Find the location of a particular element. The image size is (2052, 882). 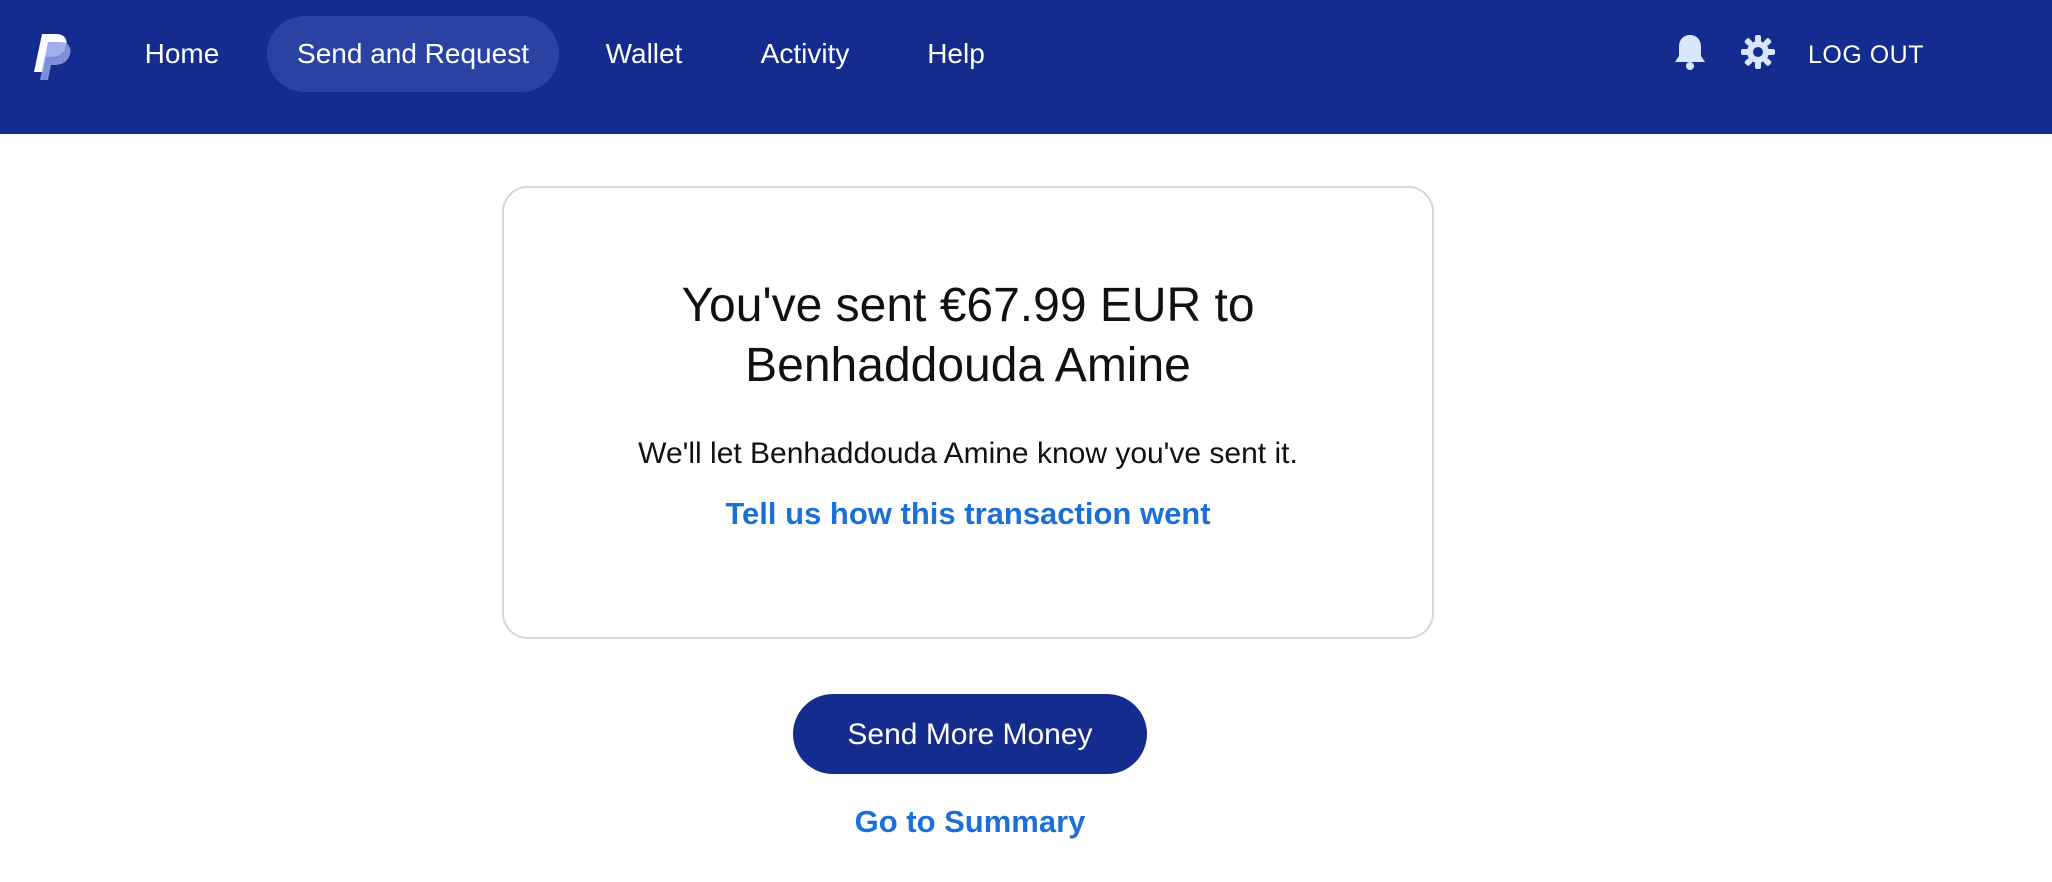

paypal-logo-icon is located at coordinates (53, 56).